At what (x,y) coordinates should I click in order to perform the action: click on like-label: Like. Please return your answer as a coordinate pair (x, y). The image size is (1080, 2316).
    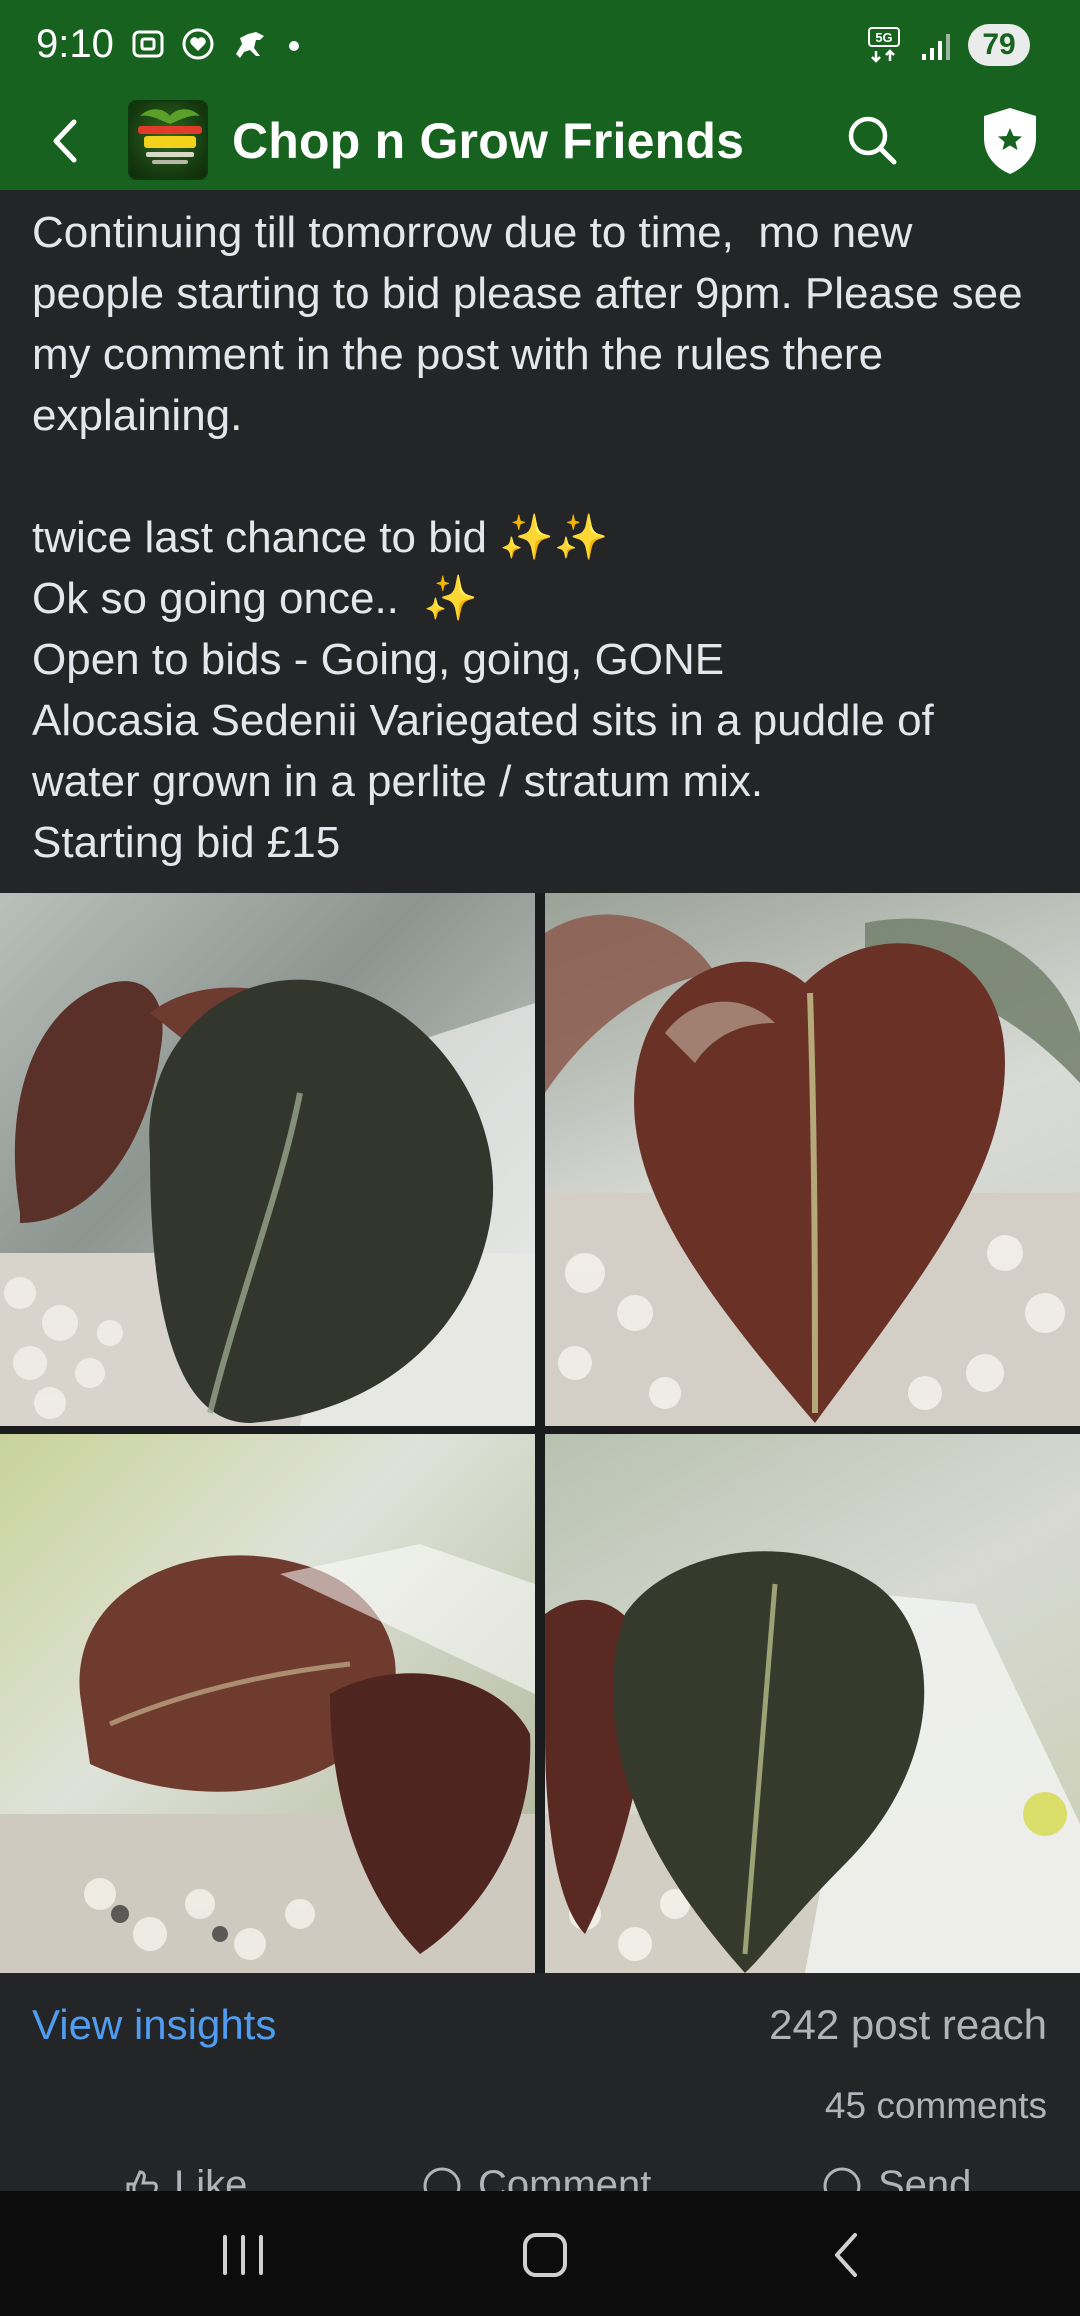
    Looking at the image, I should click on (211, 2178).